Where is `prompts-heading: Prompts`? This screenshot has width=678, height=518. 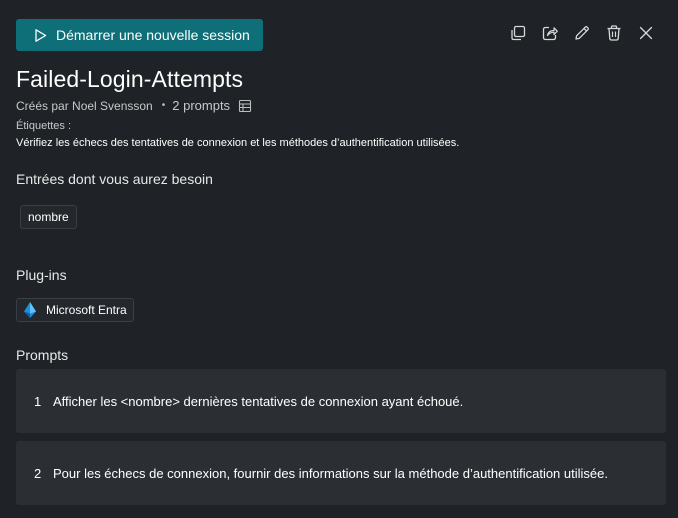 prompts-heading: Prompts is located at coordinates (42, 355).